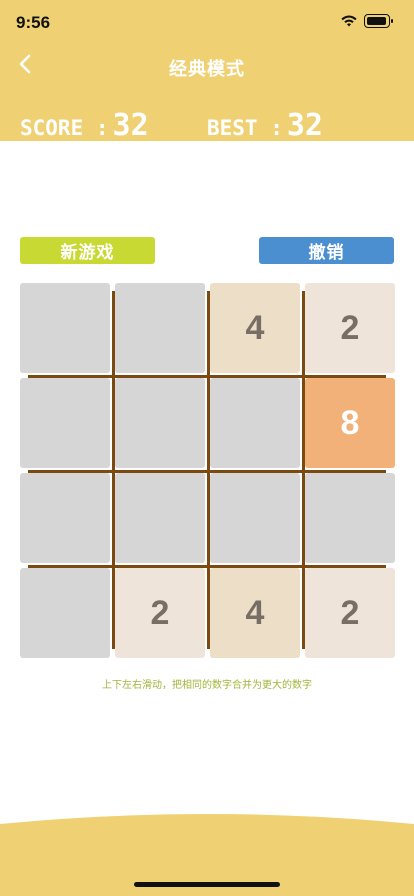 The width and height of the screenshot is (414, 896). I want to click on tile-8: 8, so click(350, 423).